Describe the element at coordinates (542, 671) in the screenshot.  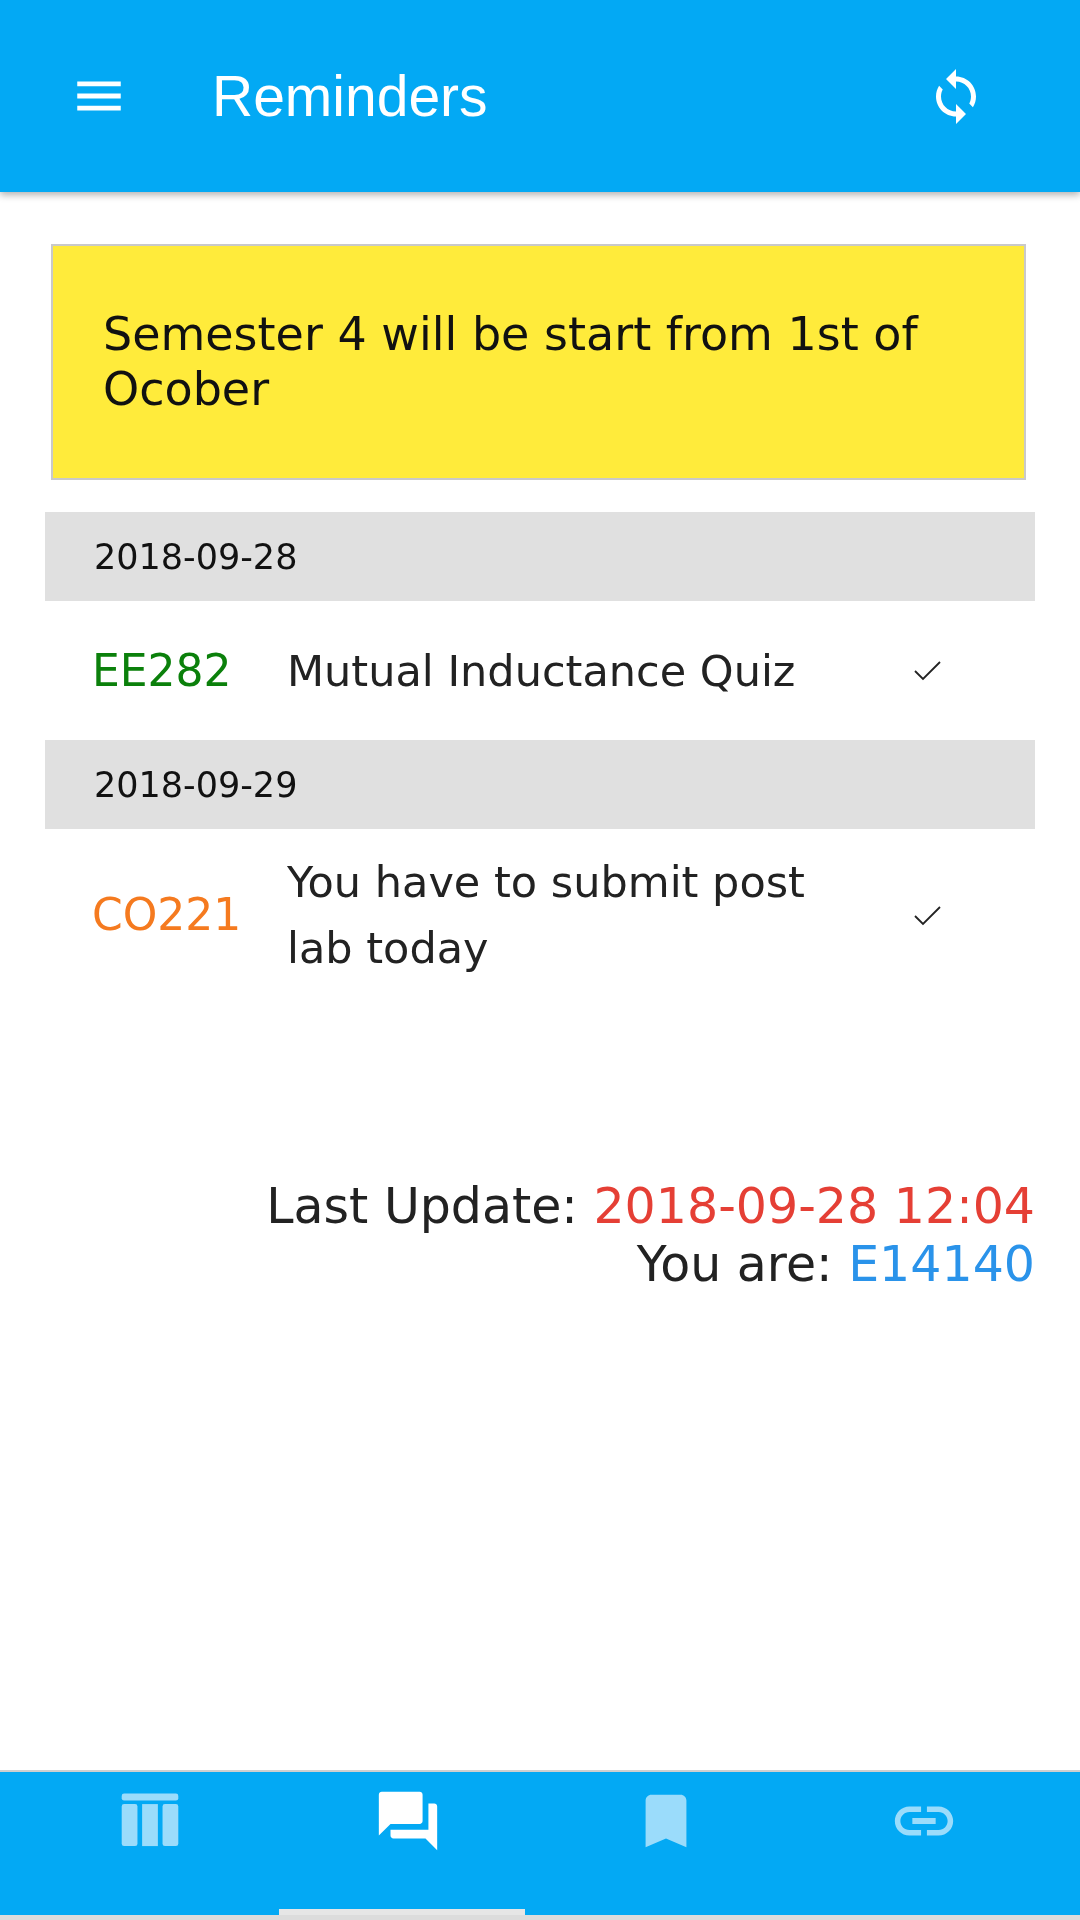
I see `reminder-title: Mutual Inductance Quiz` at that location.